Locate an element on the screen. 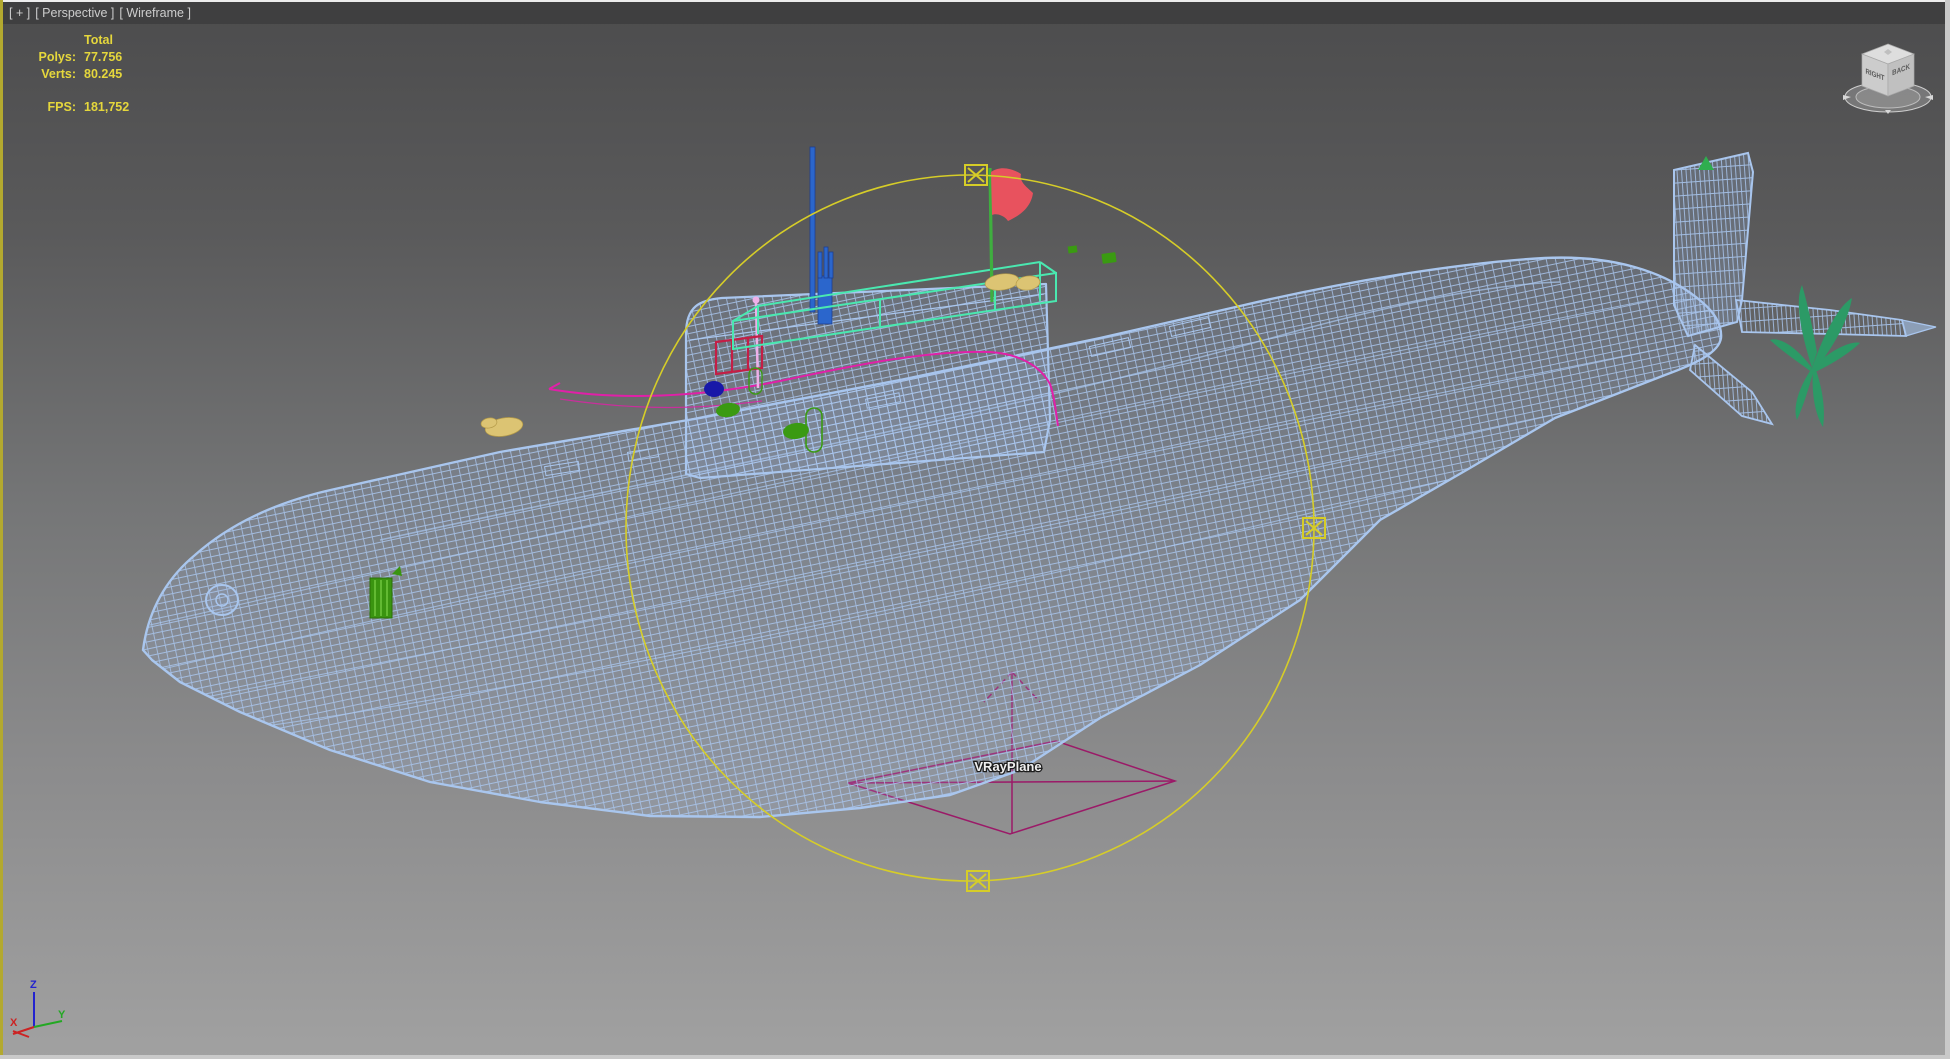 The width and height of the screenshot is (1950, 1059). submarine-sail is located at coordinates (803, 313).